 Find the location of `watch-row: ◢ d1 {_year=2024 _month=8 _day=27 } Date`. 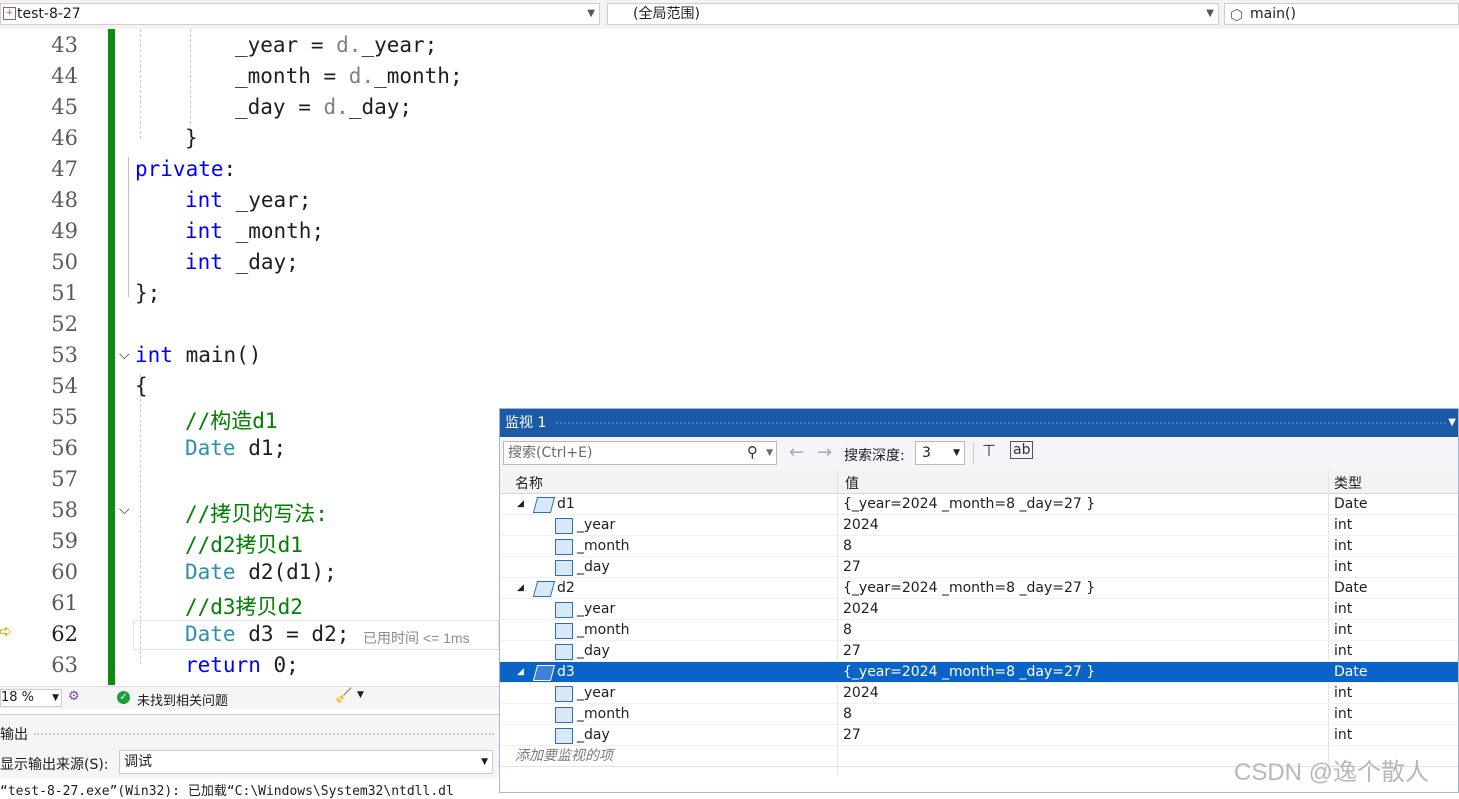

watch-row: ◢ d1 {_year=2024 _month=8 _day=27 } Date is located at coordinates (979, 504).